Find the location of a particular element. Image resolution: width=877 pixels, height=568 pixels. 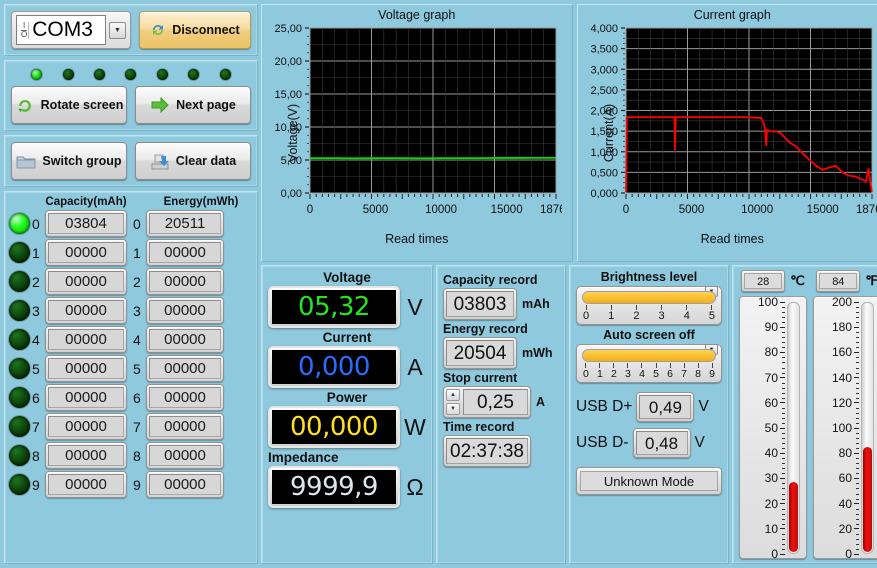

power-label: Power is located at coordinates (347, 397).